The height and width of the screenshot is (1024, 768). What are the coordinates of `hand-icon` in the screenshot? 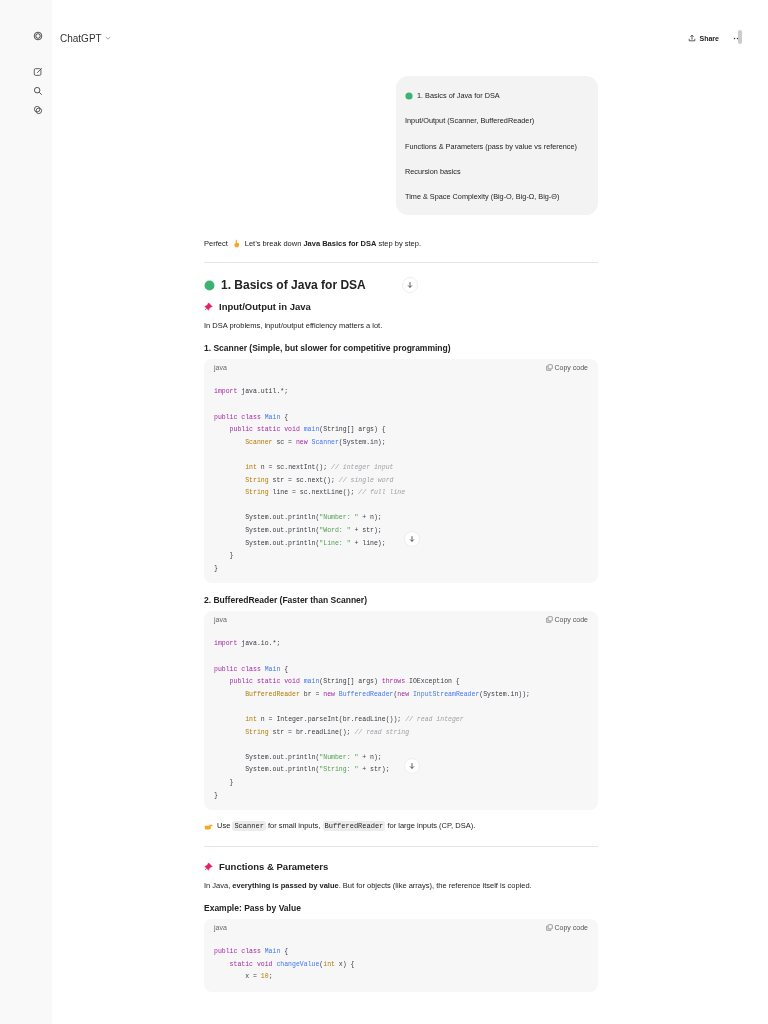 It's located at (236, 244).